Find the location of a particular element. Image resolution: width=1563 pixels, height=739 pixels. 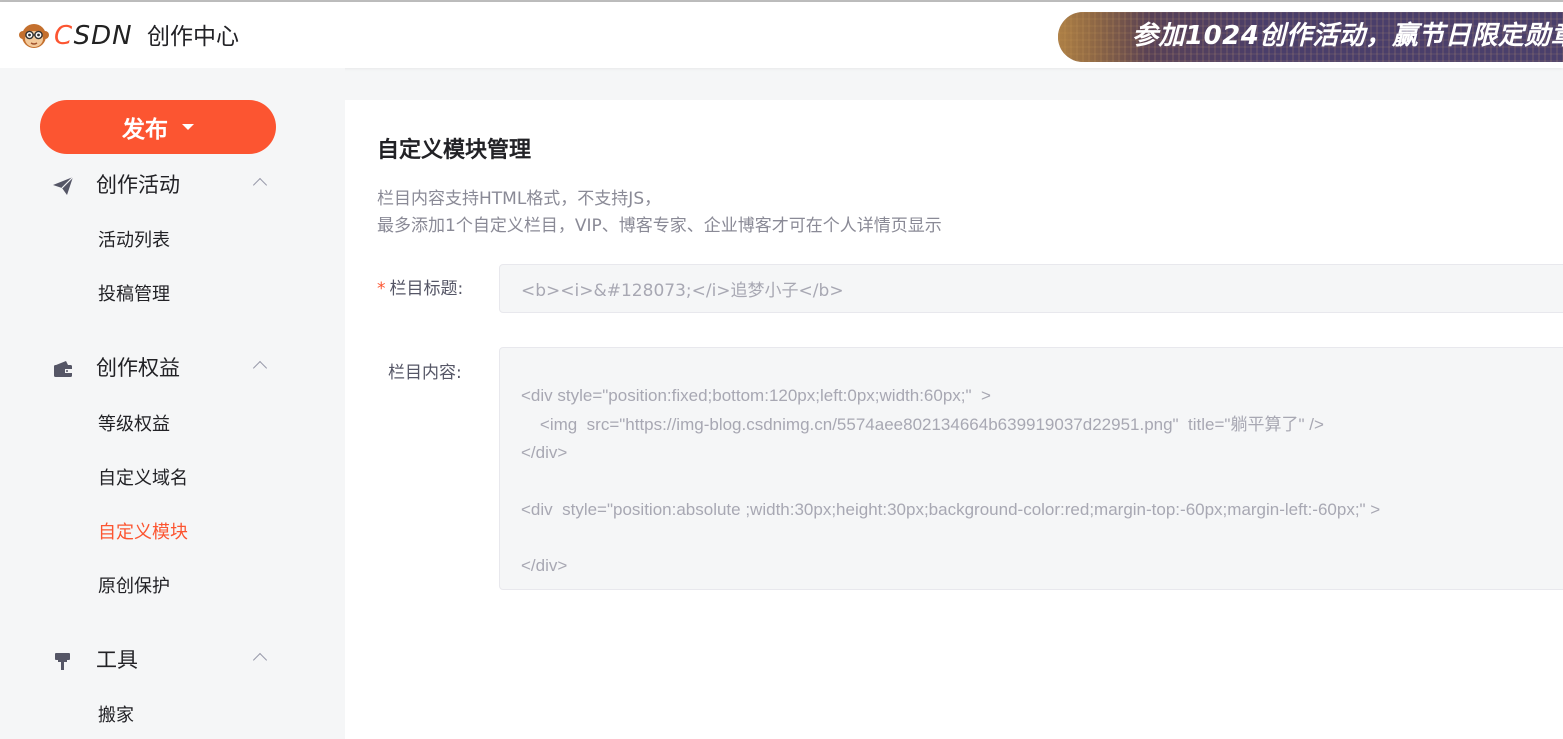

app-title: 创作中心 is located at coordinates (193, 37).